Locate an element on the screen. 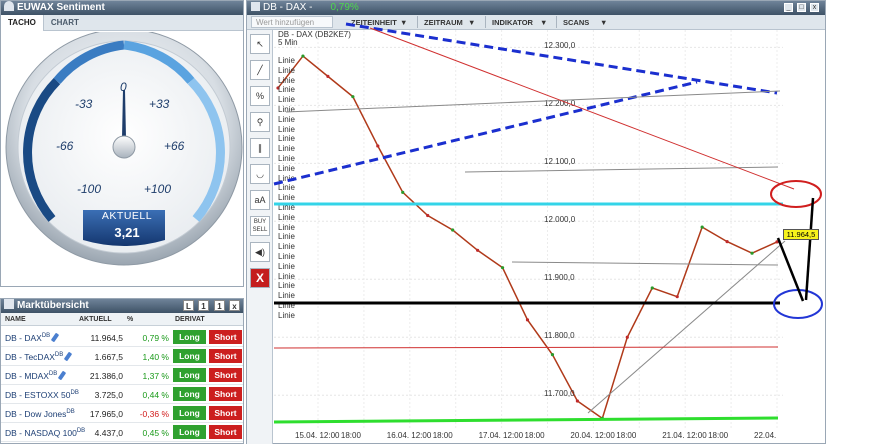  market-page1b-button: 1 is located at coordinates (219, 305).